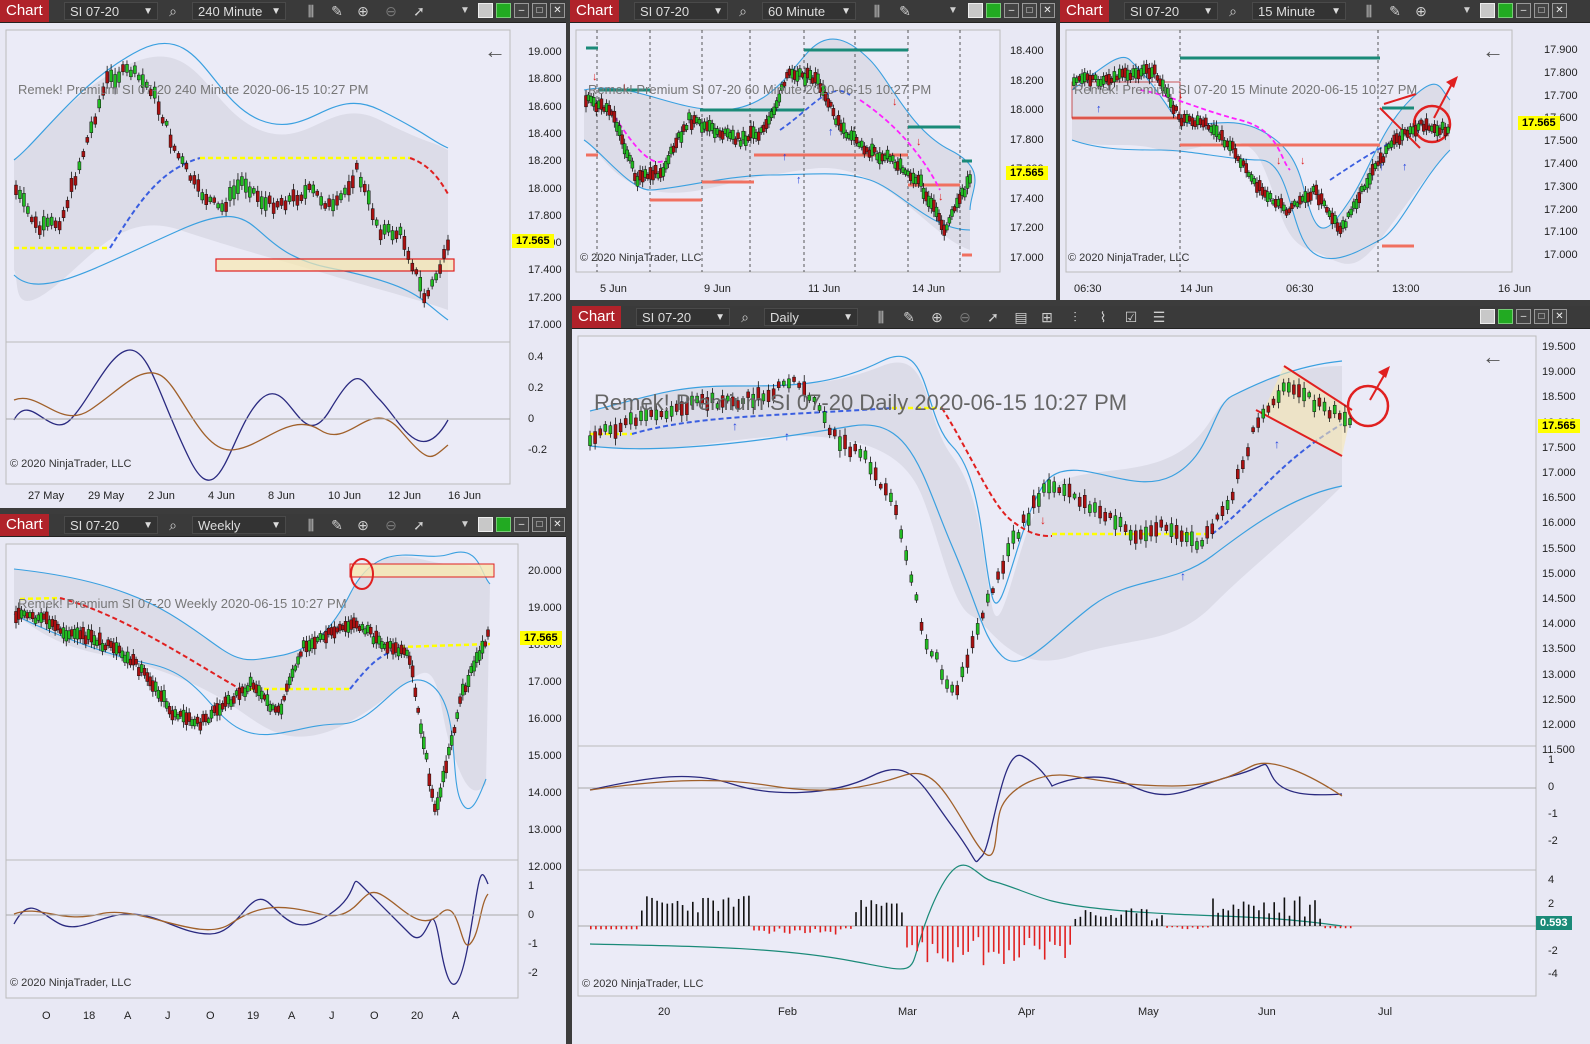 Image resolution: width=1590 pixels, height=1044 pixels. I want to click on axis-tick-label: 1, so click(1551, 760).